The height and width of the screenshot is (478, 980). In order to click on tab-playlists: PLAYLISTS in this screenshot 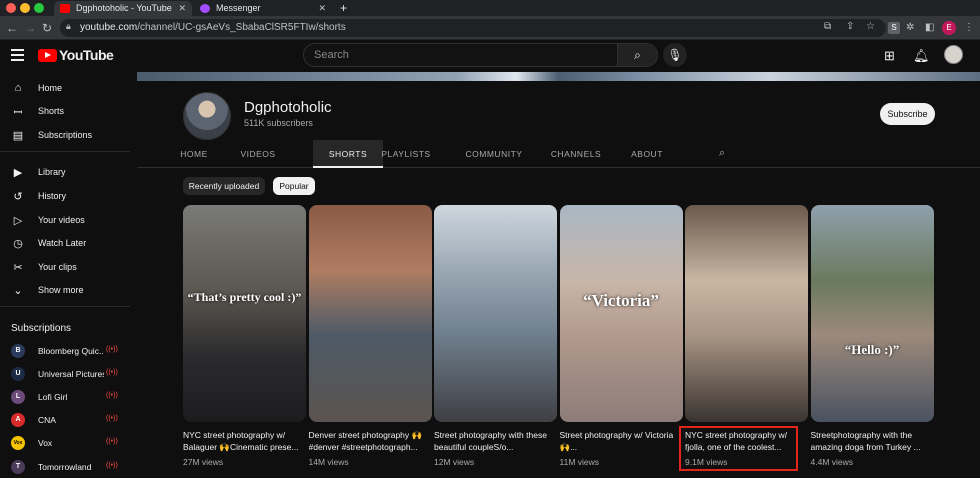, I will do `click(406, 154)`.